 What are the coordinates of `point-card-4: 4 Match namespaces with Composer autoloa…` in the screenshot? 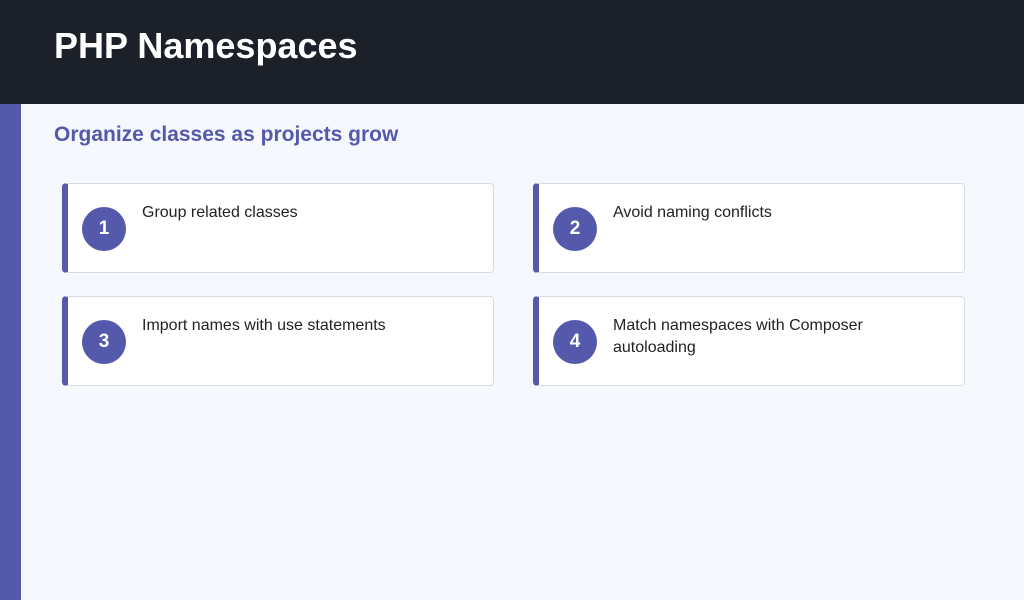 It's located at (749, 341).